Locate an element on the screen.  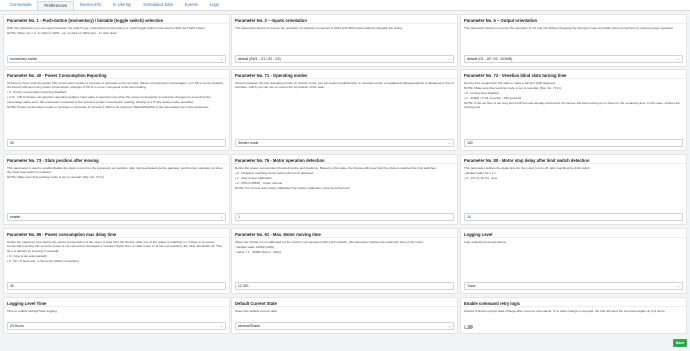
control-value: 50 is located at coordinates (12, 143).